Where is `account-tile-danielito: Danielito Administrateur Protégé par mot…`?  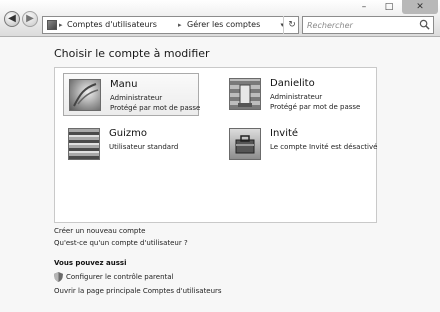 account-tile-danielito: Danielito Administrateur Protégé par mot… is located at coordinates (292, 94).